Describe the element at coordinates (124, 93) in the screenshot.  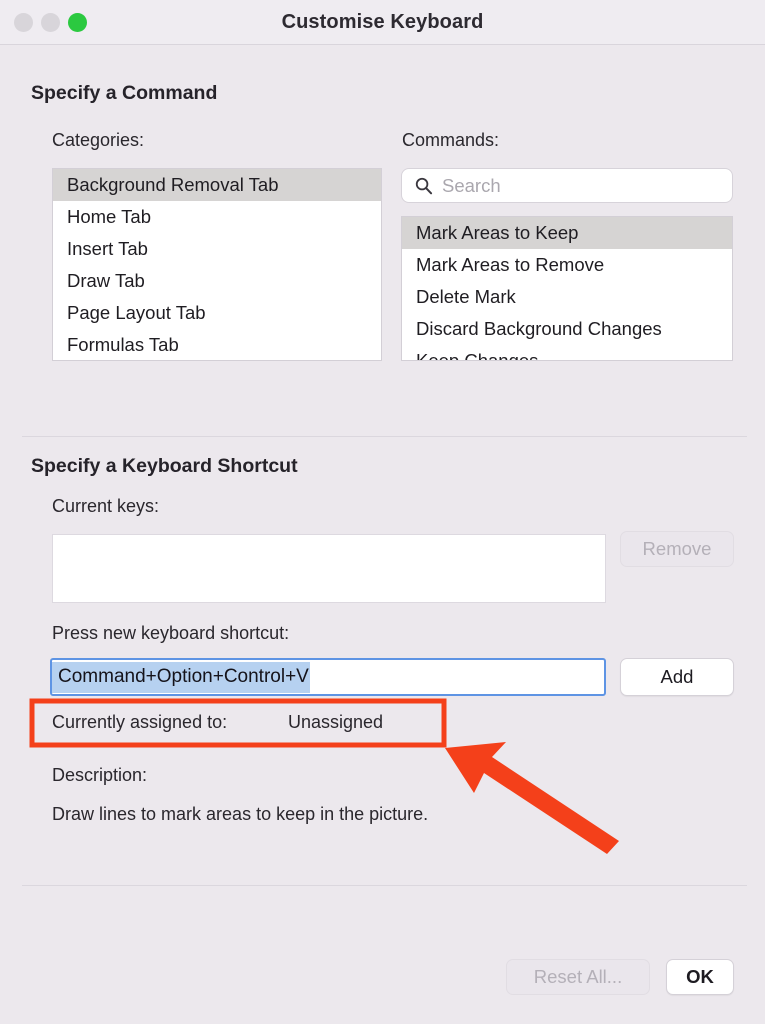
I see `specify-command-heading: Specify a Command` at that location.